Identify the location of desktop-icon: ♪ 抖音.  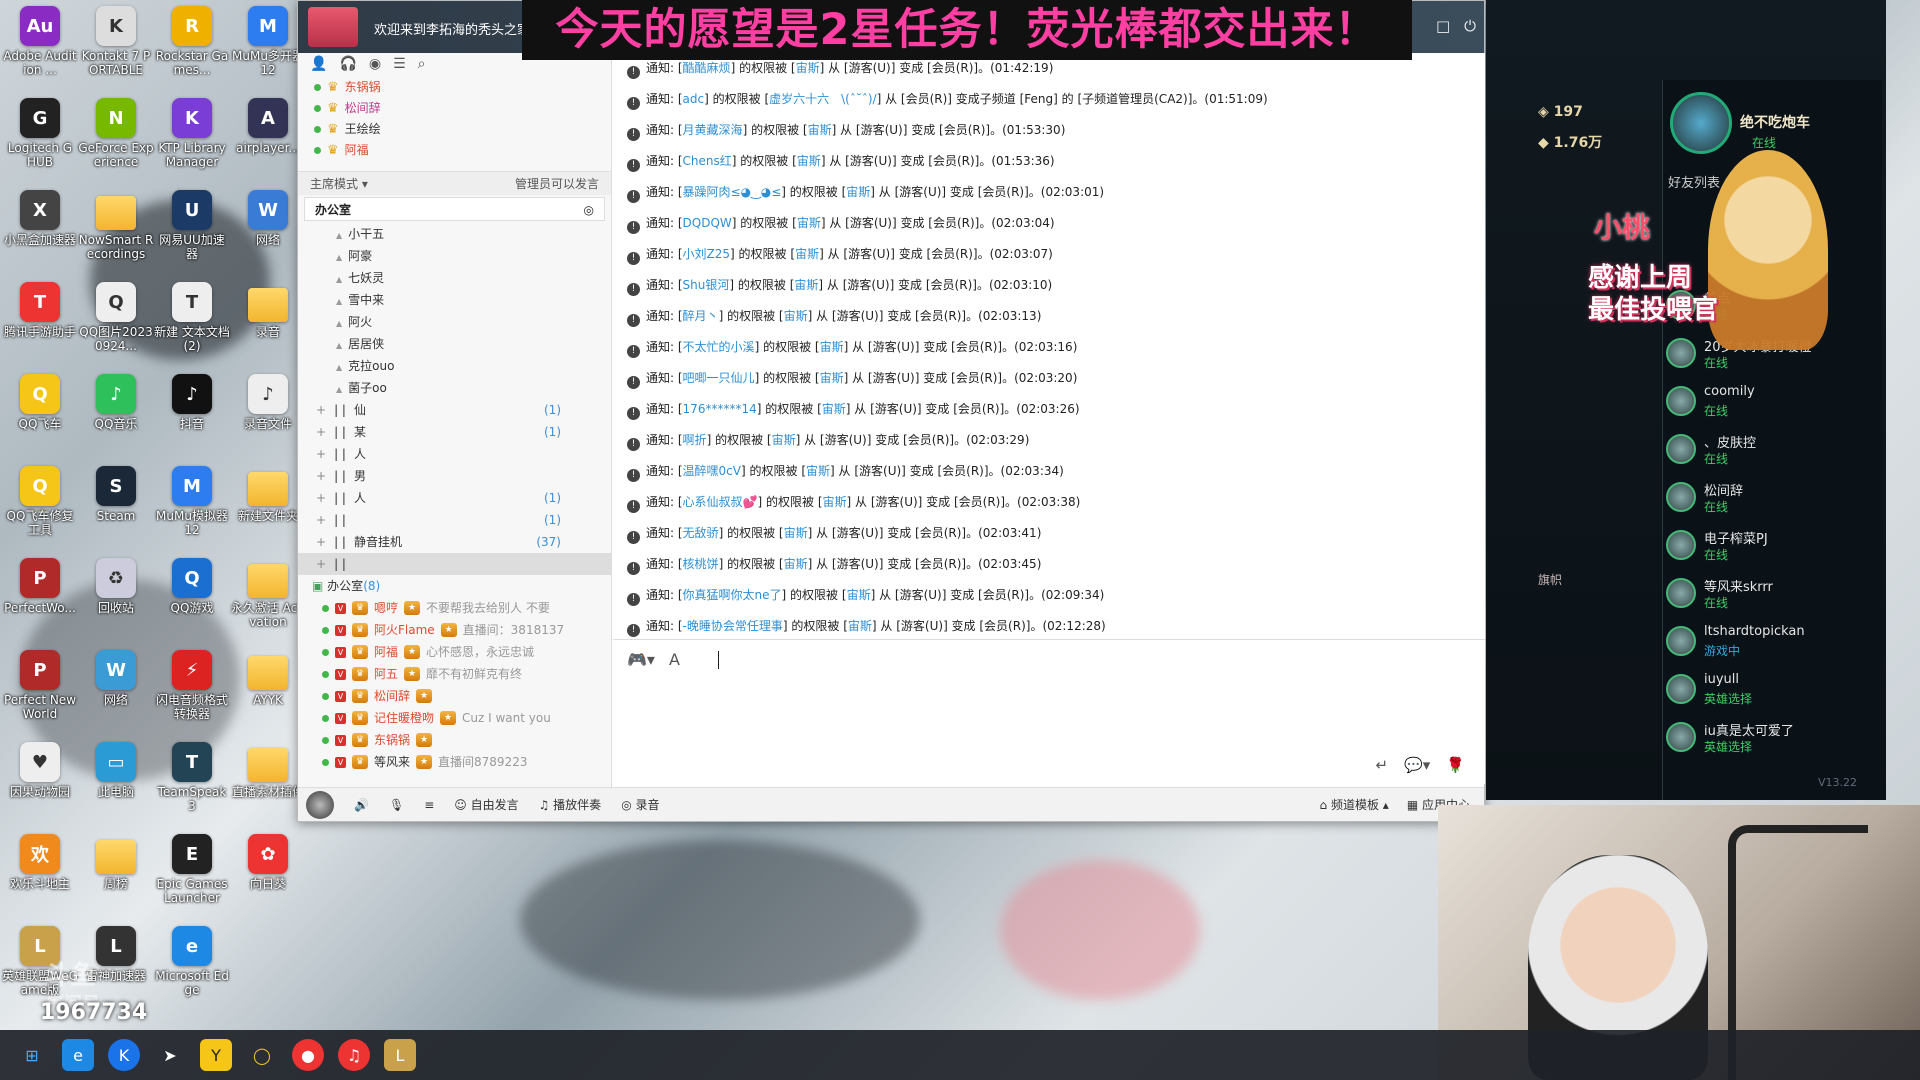
(192, 402).